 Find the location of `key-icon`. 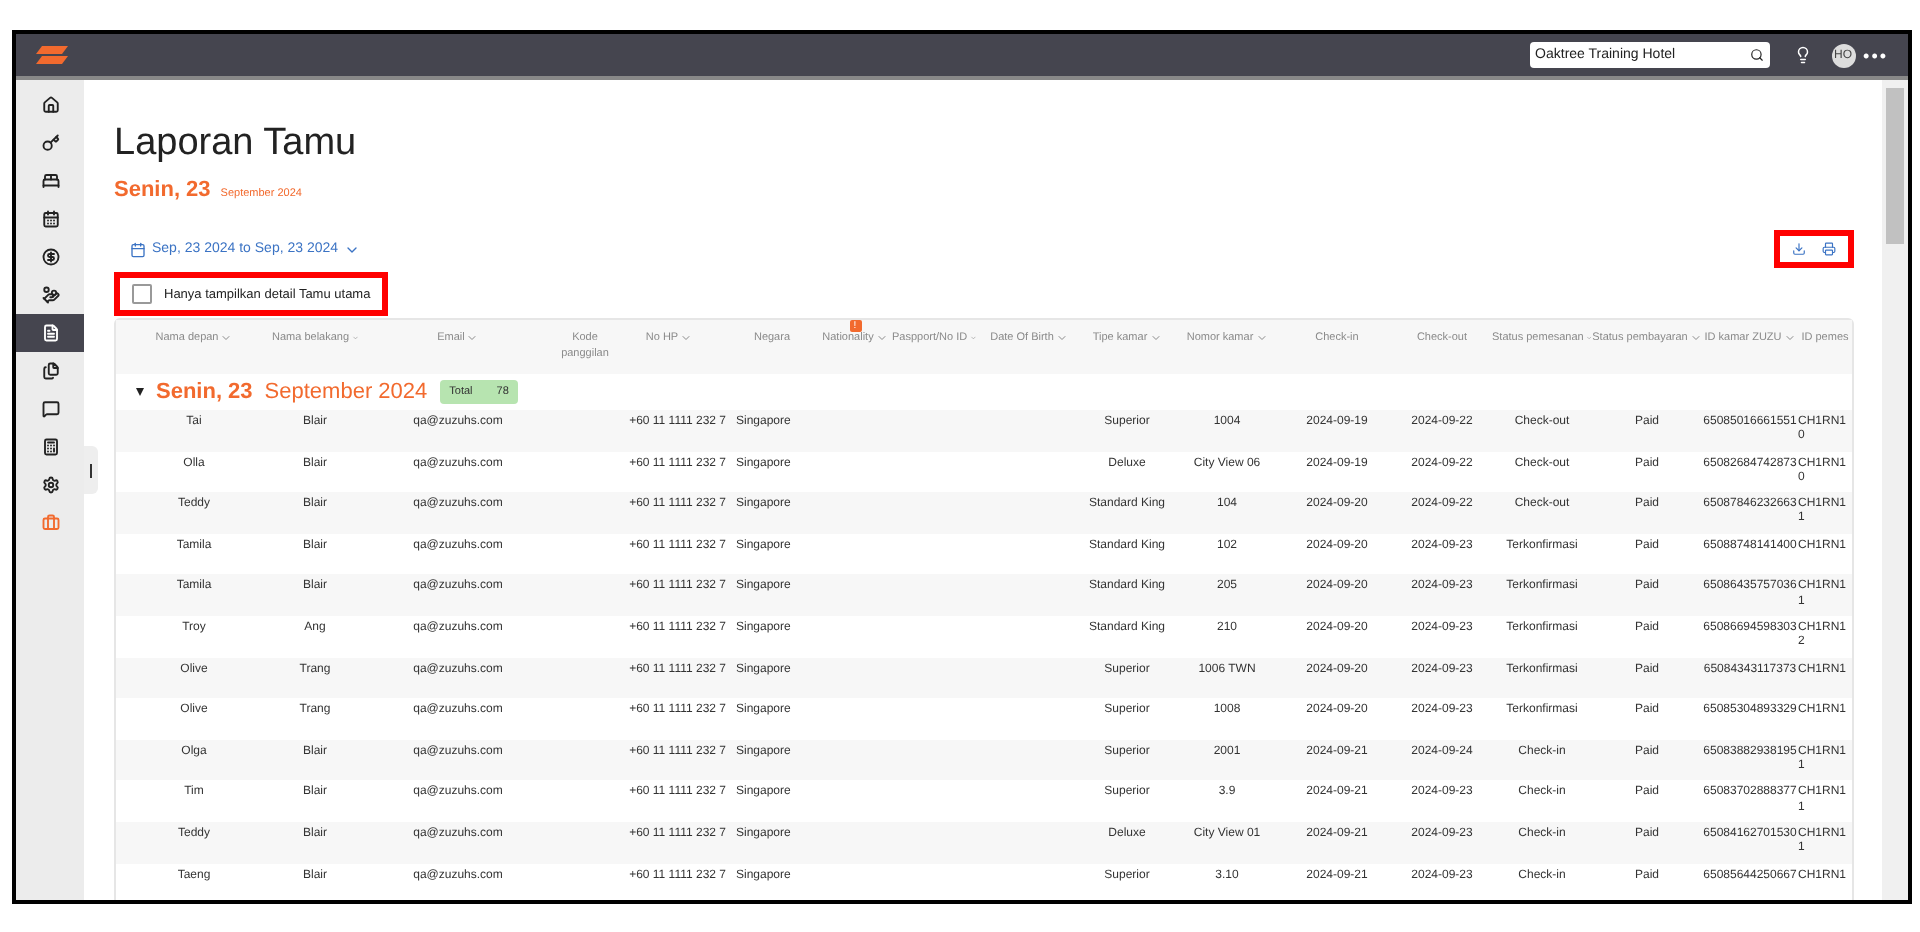

key-icon is located at coordinates (50, 143).